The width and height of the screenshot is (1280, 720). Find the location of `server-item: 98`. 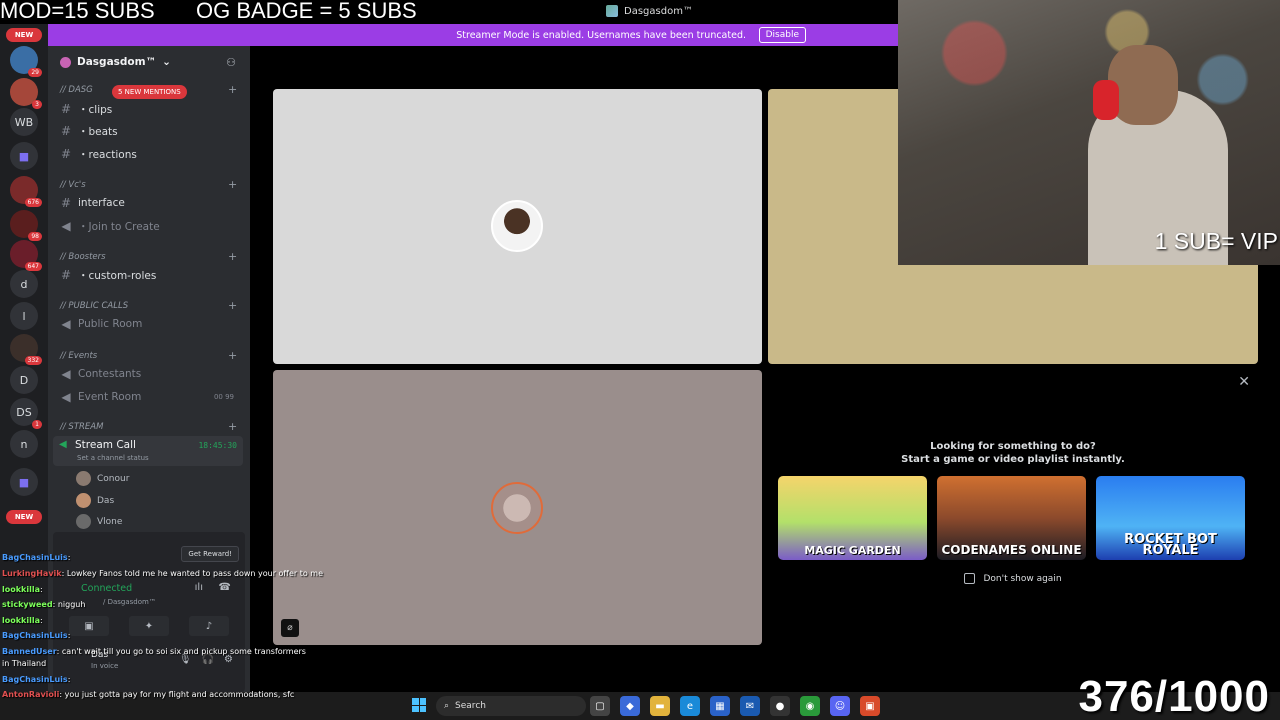

server-item: 98 is located at coordinates (26, 225).